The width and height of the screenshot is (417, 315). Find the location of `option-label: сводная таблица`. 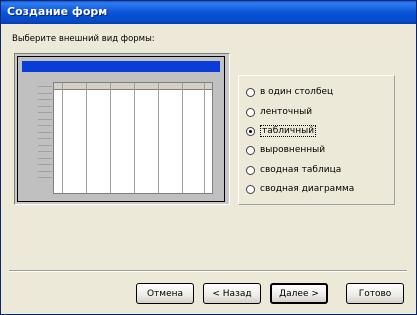

option-label: сводная таблица is located at coordinates (301, 170).